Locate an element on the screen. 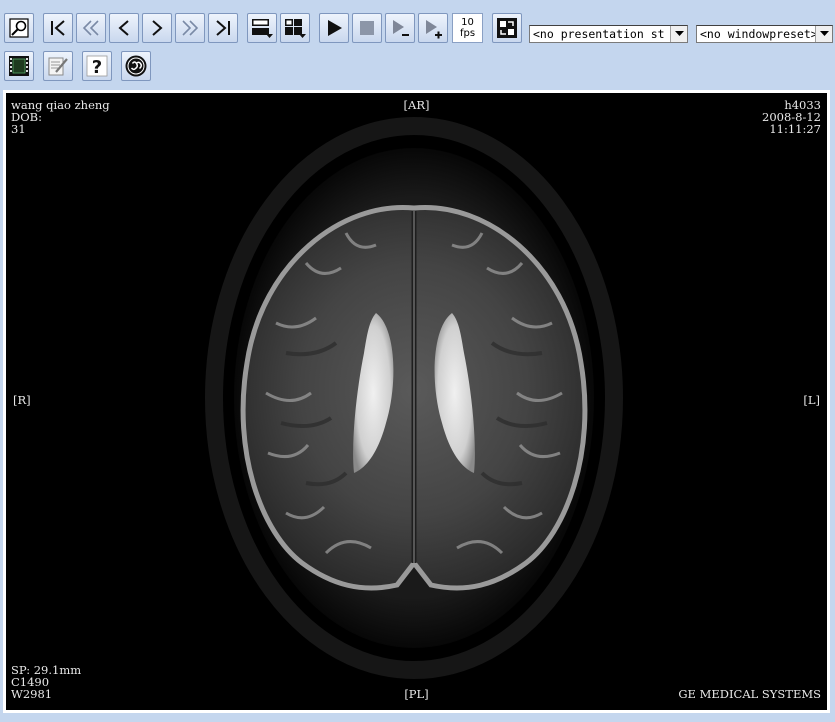  play-plus-icon is located at coordinates (434, 29).